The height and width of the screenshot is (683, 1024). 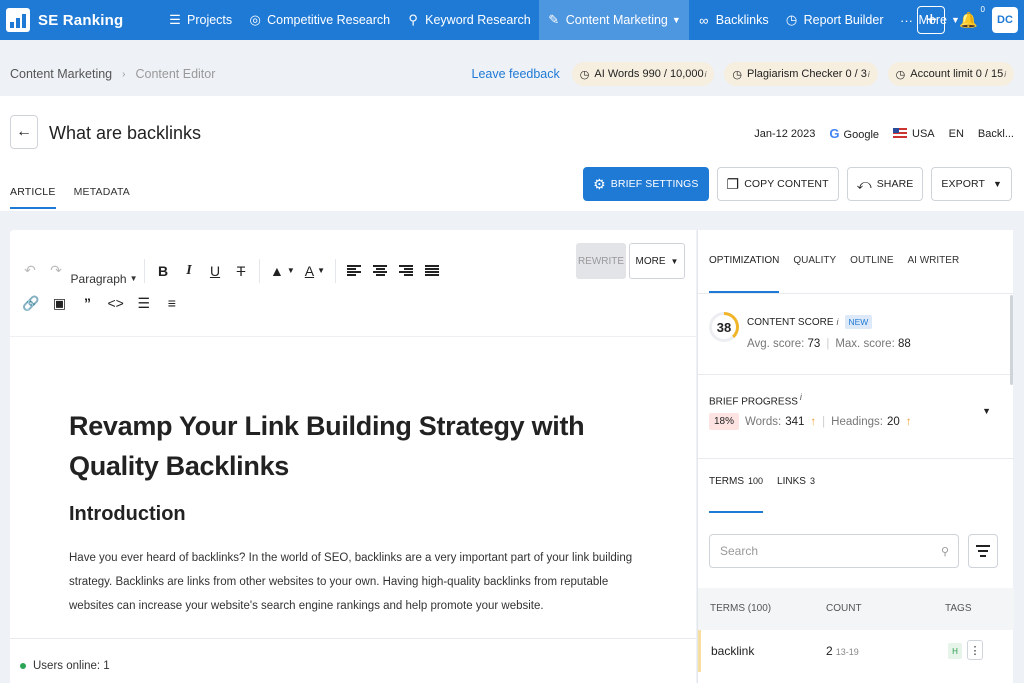 I want to click on nav-keyword-research: ⚲ Keyword Research, so click(x=468, y=20).